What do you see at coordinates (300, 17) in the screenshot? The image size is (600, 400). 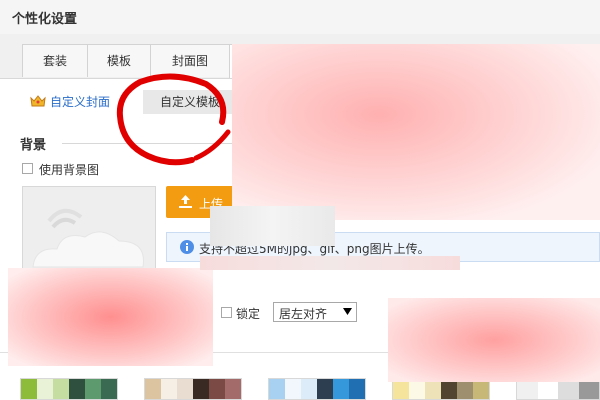 I see `panel-header: 个性化设置` at bounding box center [300, 17].